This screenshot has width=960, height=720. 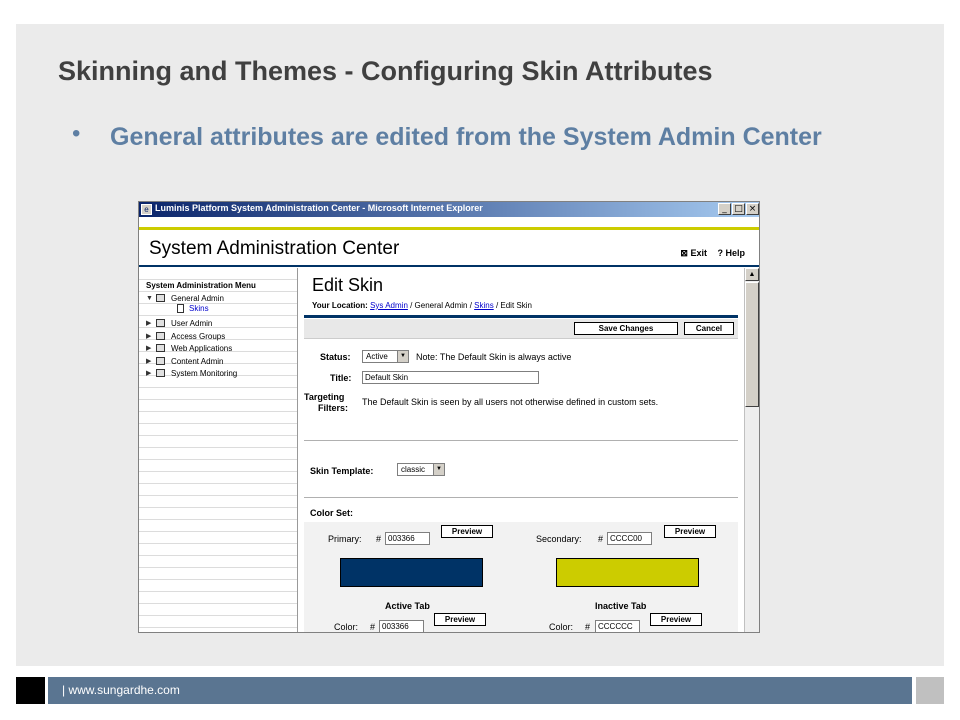 What do you see at coordinates (348, 285) in the screenshot?
I see `page-title: Edit Skin` at bounding box center [348, 285].